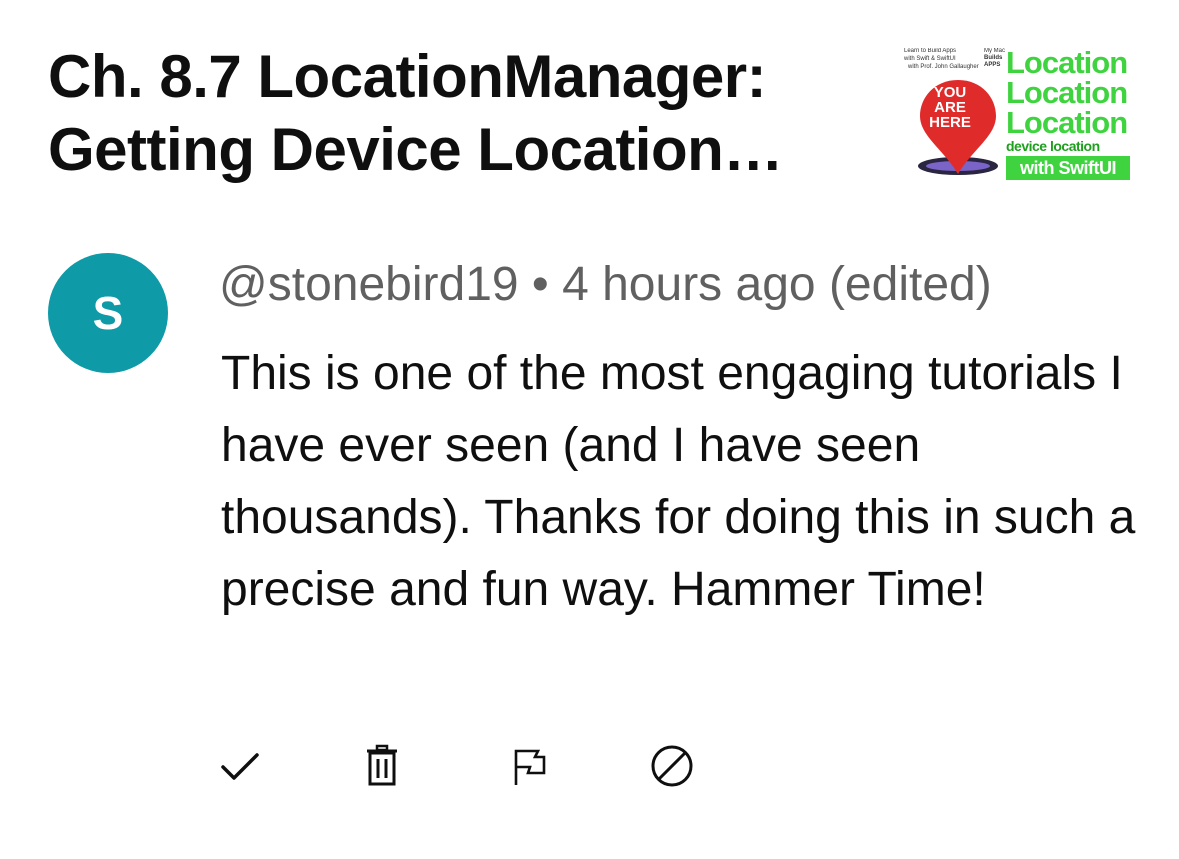 The width and height of the screenshot is (1179, 859). Describe the element at coordinates (930, 59) in the screenshot. I see `thumbnail-caption: with Swift & SwiftUI` at that location.